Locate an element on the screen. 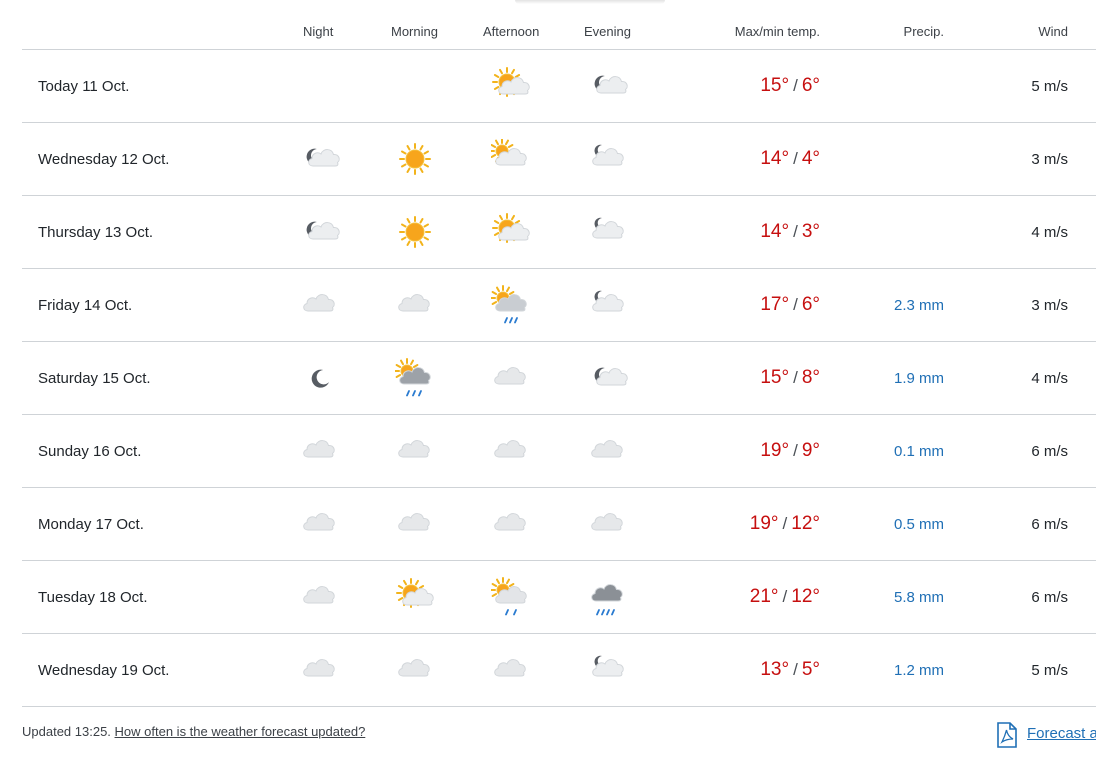 This screenshot has height=784, width=1096. min-temp: 8° is located at coordinates (810, 377).